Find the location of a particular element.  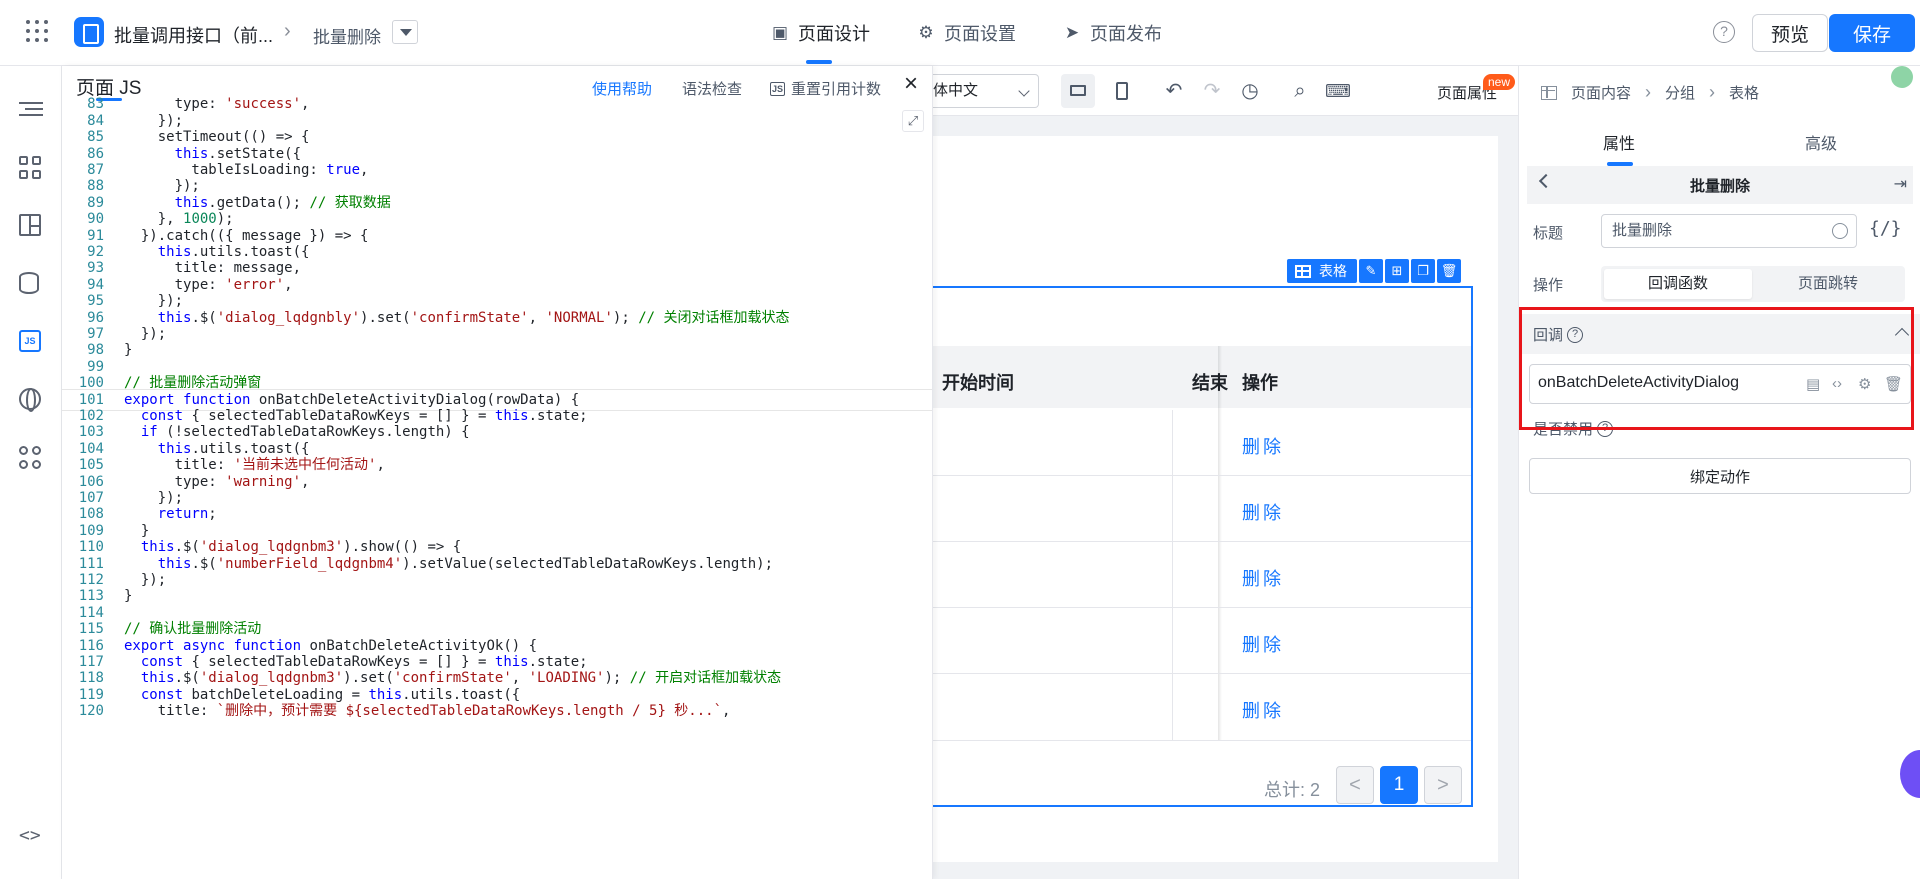

breadcrumb-item: 页面内容 is located at coordinates (1601, 92).